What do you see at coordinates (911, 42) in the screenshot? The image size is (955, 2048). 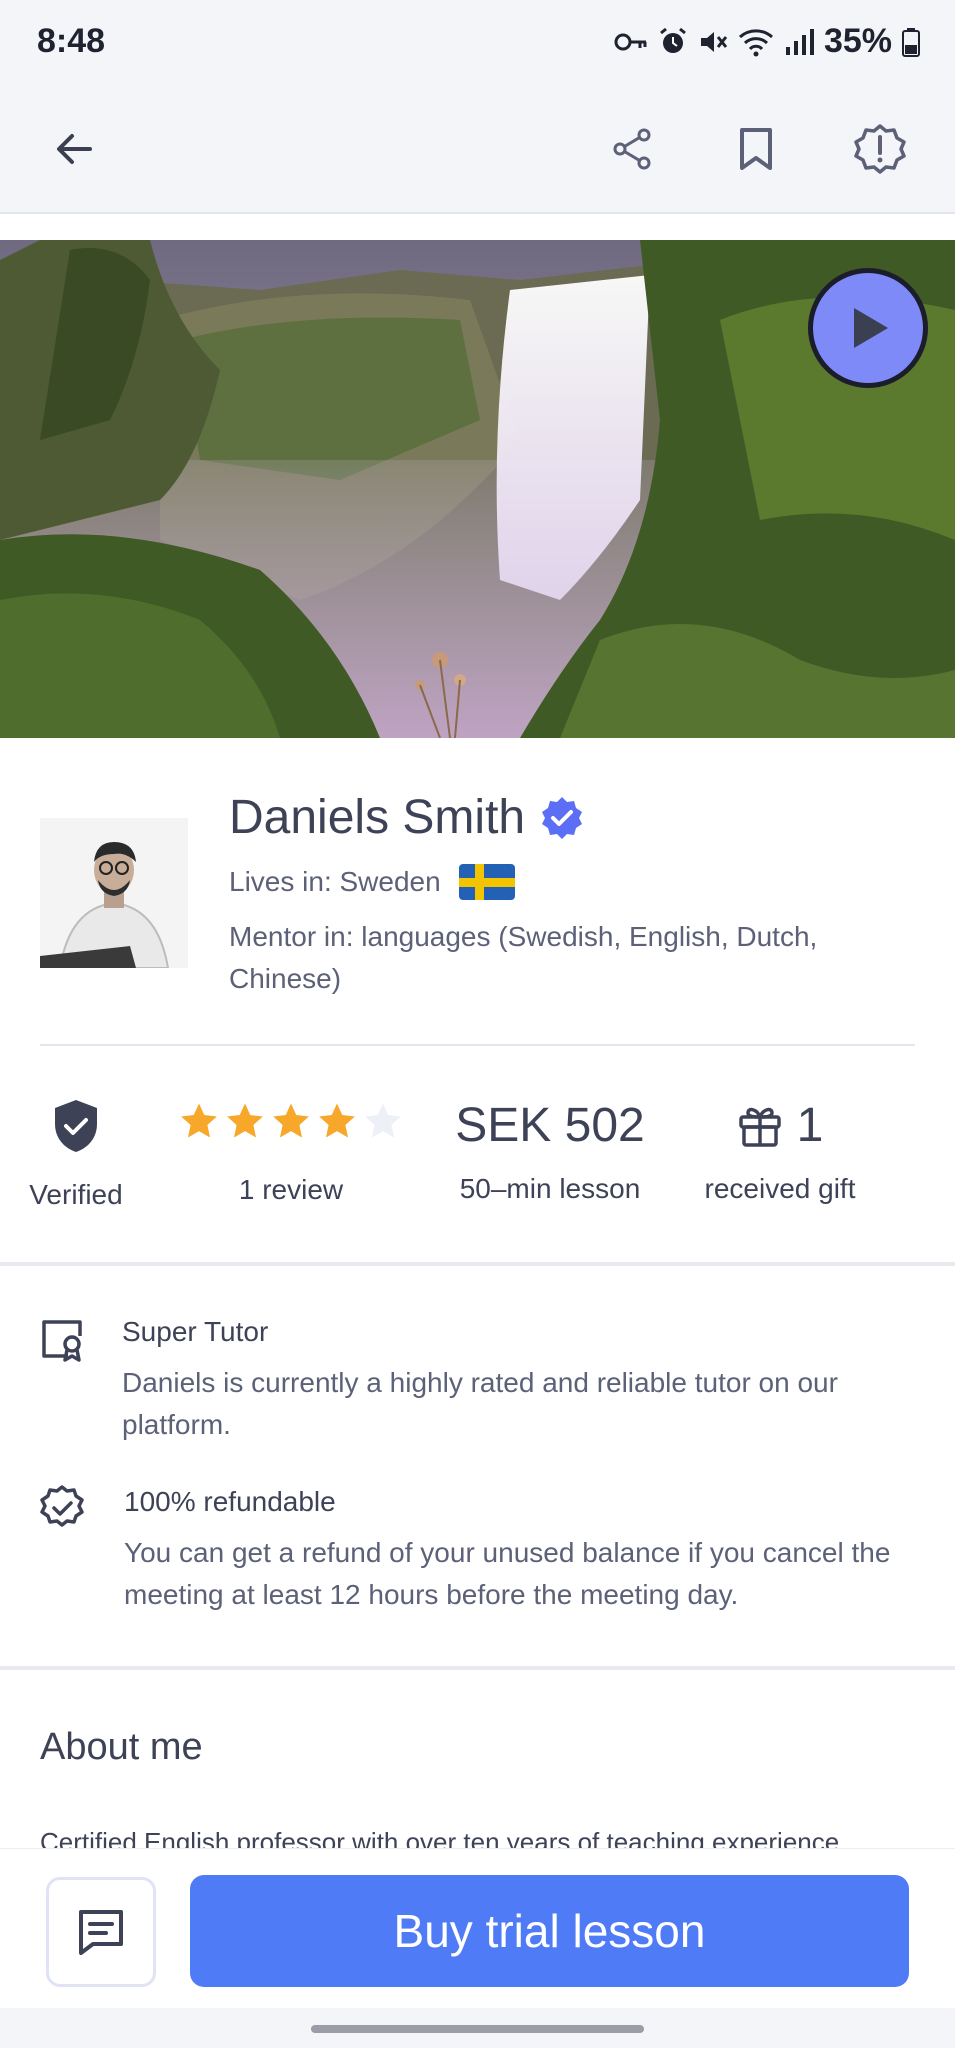 I see `battery-icon` at bounding box center [911, 42].